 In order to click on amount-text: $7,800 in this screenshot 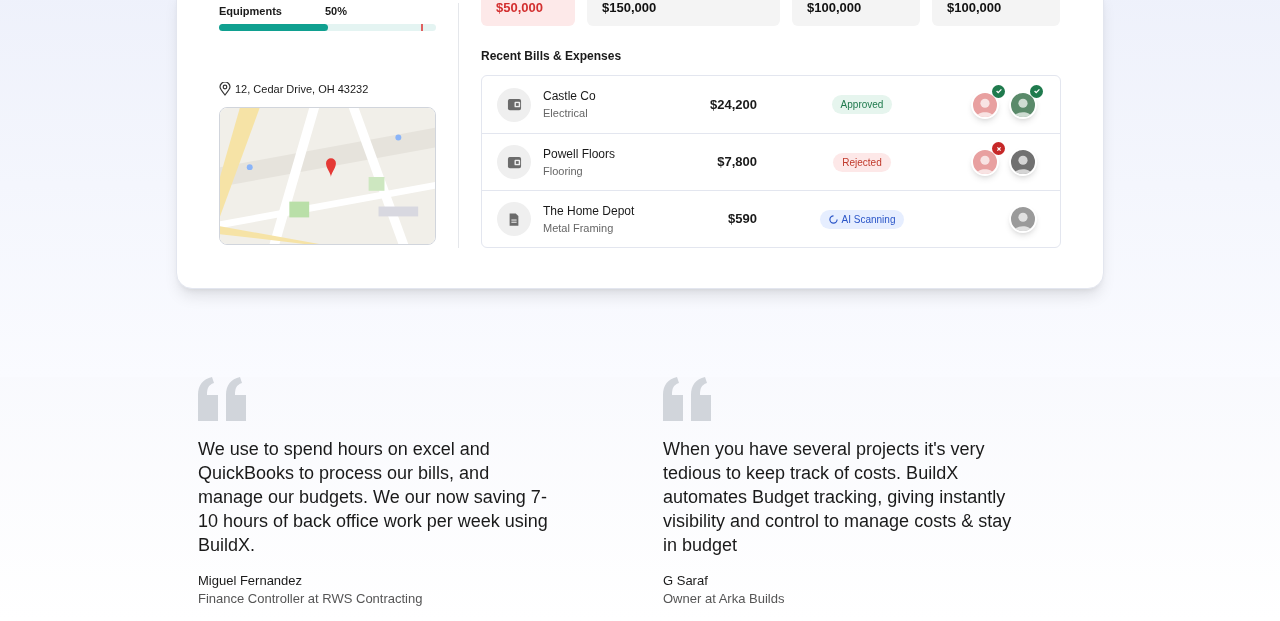, I will do `click(736, 162)`.